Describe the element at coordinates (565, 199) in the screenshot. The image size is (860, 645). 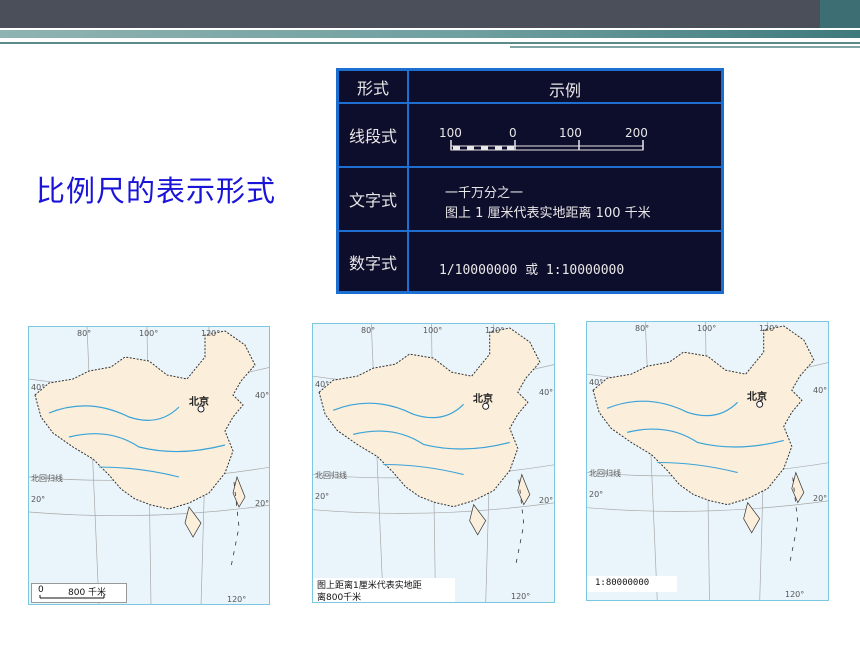
I see `verbal-scale-cell: 一千万分之一 图上 1 厘米代表实地距离 100 千米` at that location.